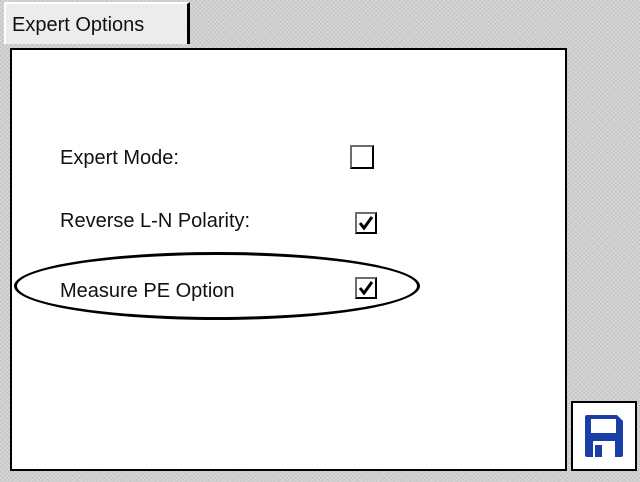 This screenshot has height=482, width=640. What do you see at coordinates (119, 158) in the screenshot?
I see `expert-mode-label: Expert Mode:` at bounding box center [119, 158].